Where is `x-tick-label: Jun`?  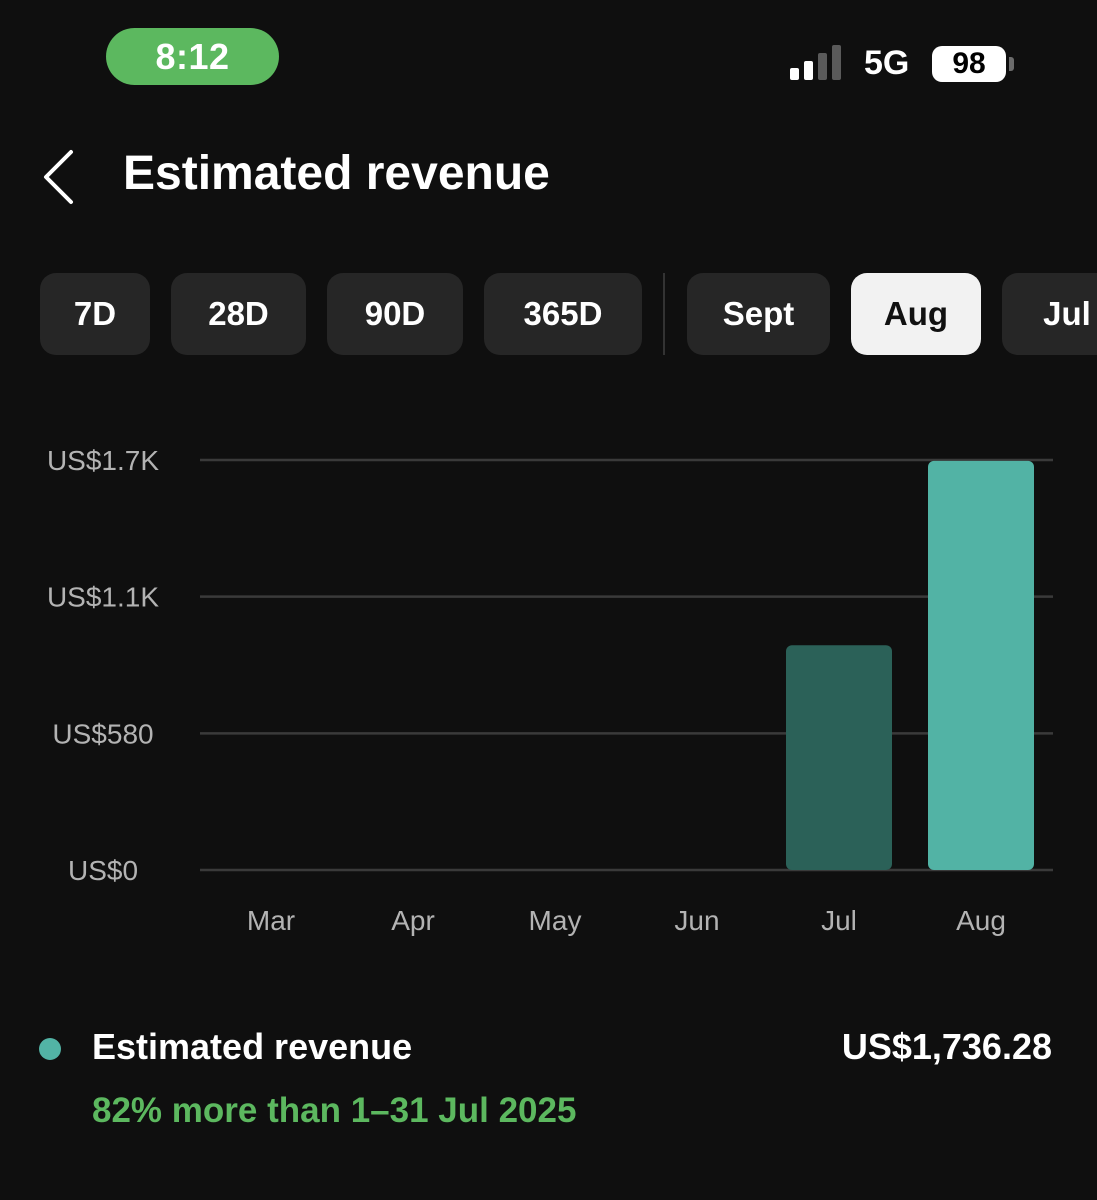 x-tick-label: Jun is located at coordinates (696, 920).